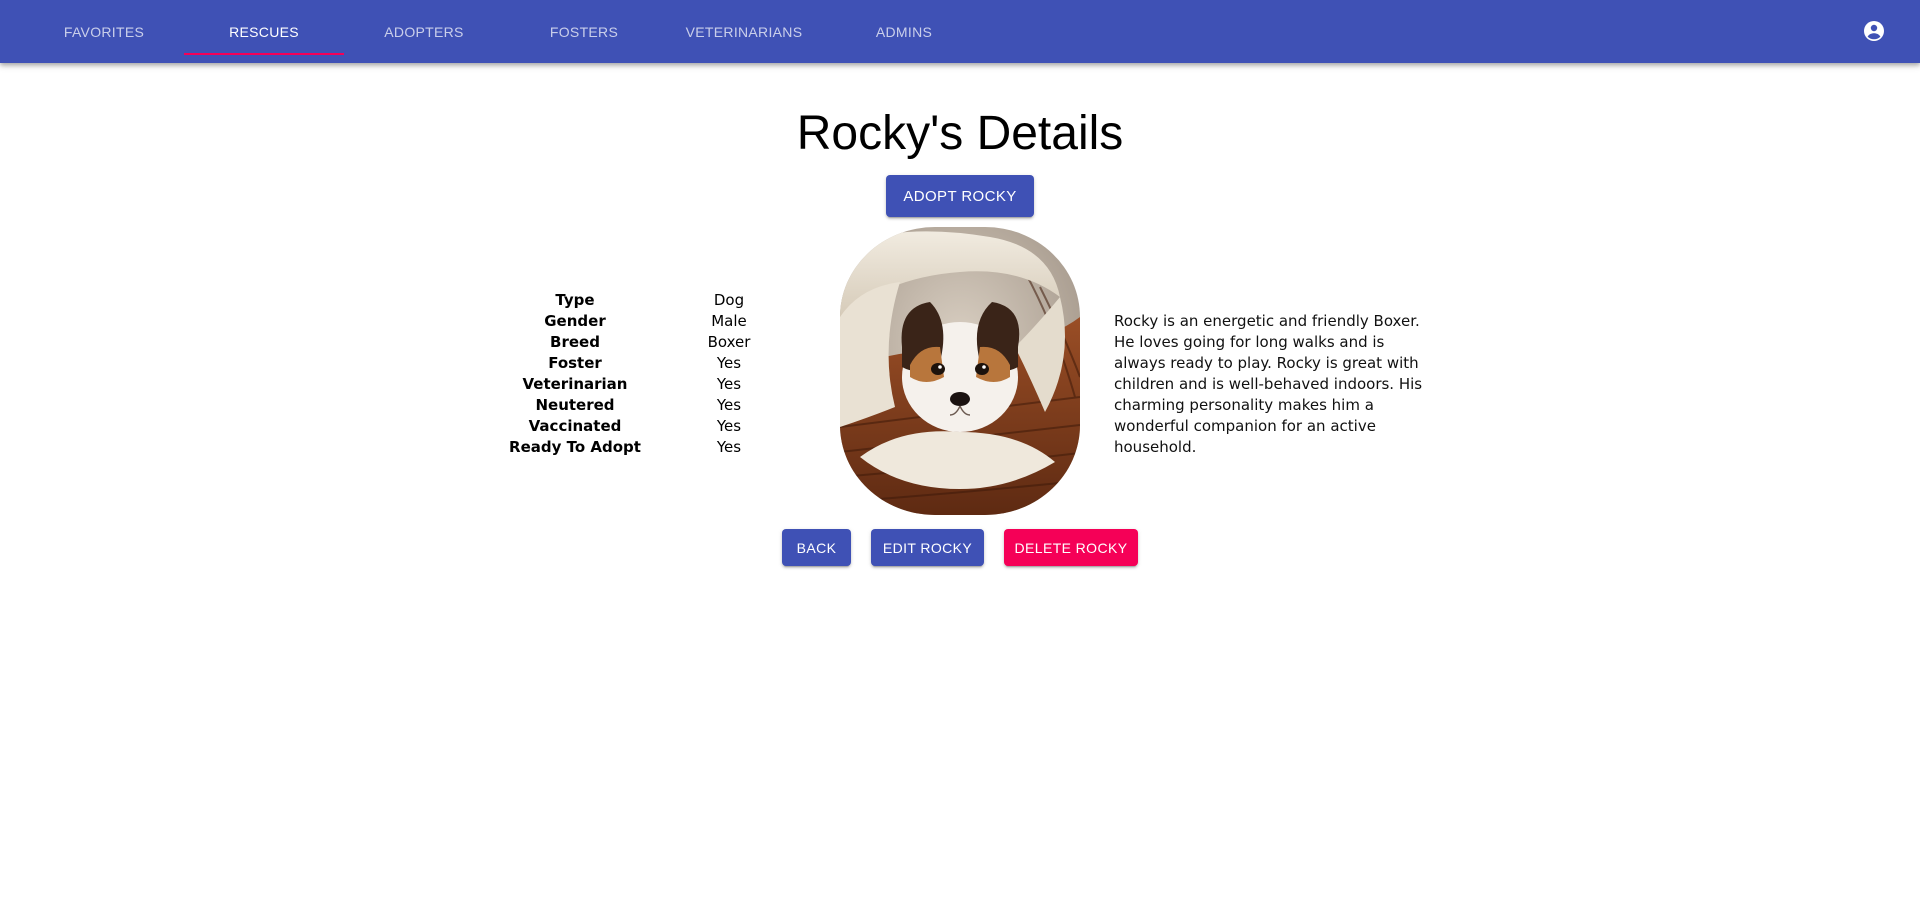  I want to click on delete-button: DELETE ROCKY, so click(1071, 547).